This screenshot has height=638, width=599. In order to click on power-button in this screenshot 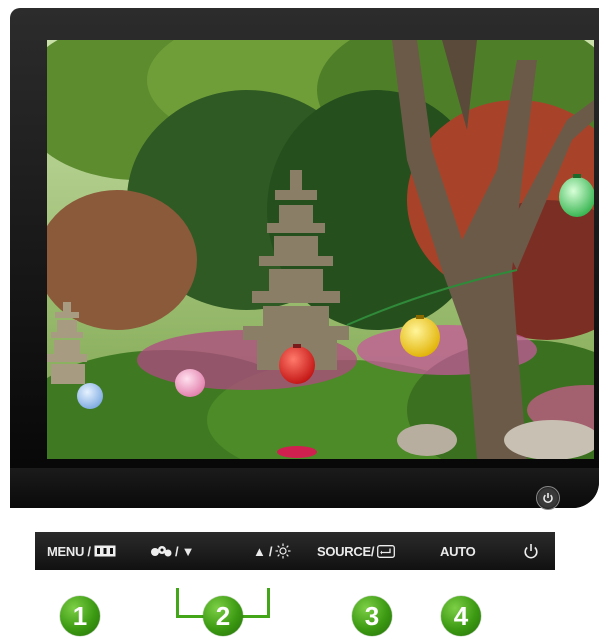, I will do `click(531, 551)`.